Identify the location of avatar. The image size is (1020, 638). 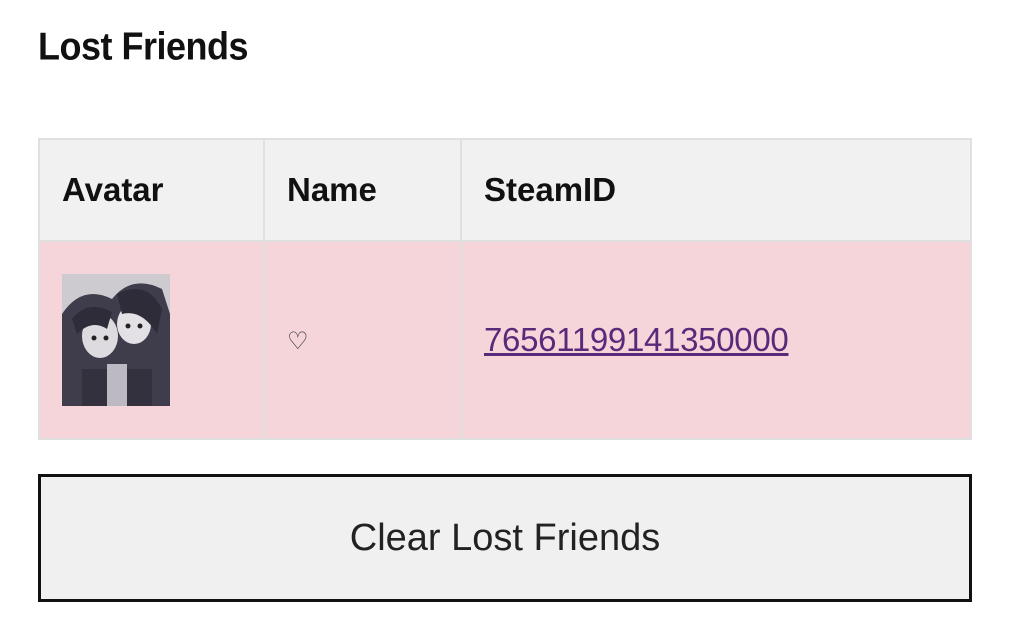
(116, 340).